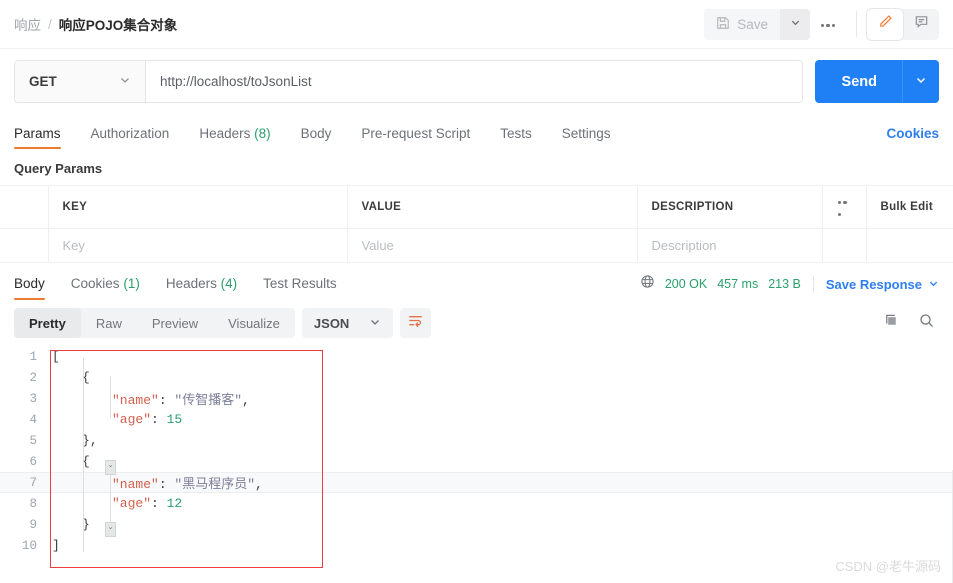 The width and height of the screenshot is (953, 583). Describe the element at coordinates (476, 461) in the screenshot. I see `code-line: 6{` at that location.